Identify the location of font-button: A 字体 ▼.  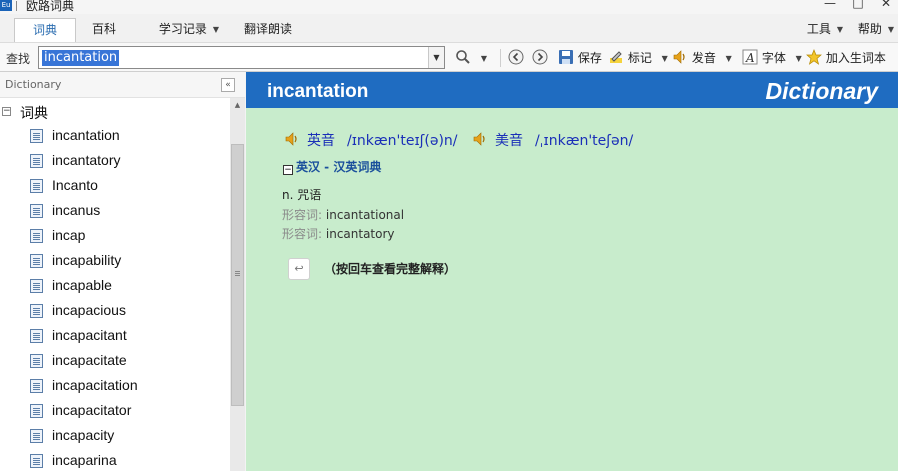
(772, 58).